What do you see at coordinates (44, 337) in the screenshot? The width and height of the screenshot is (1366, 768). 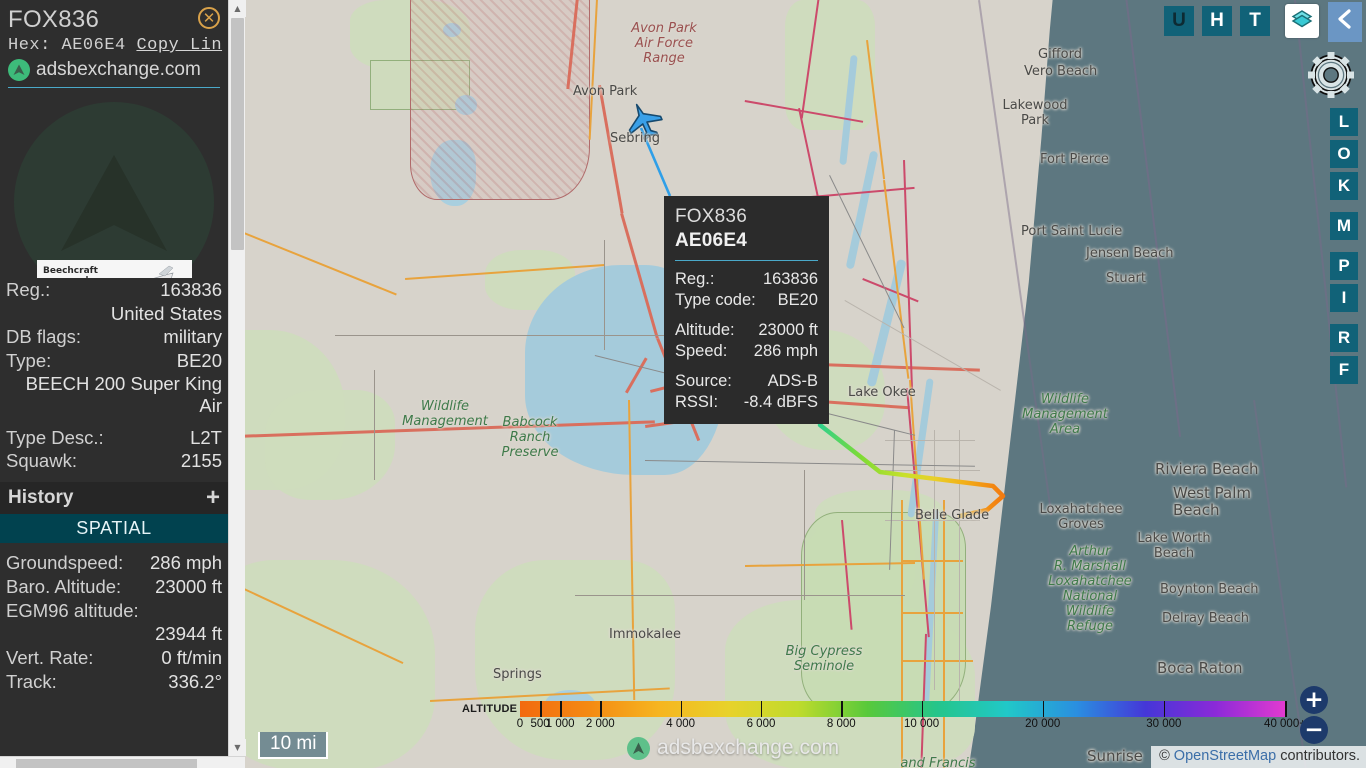 I see `field-key: DB flags:` at bounding box center [44, 337].